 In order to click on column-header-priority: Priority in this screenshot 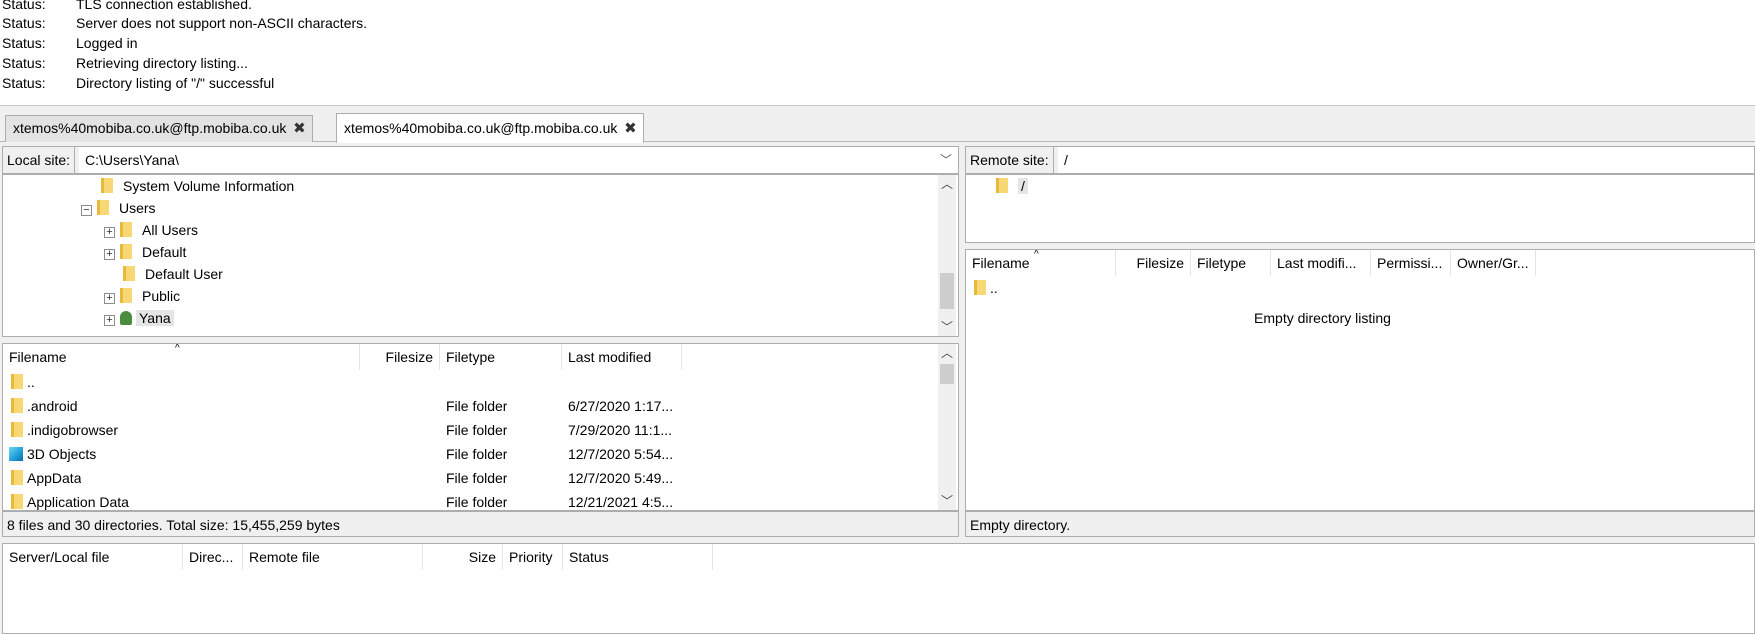, I will do `click(533, 557)`.